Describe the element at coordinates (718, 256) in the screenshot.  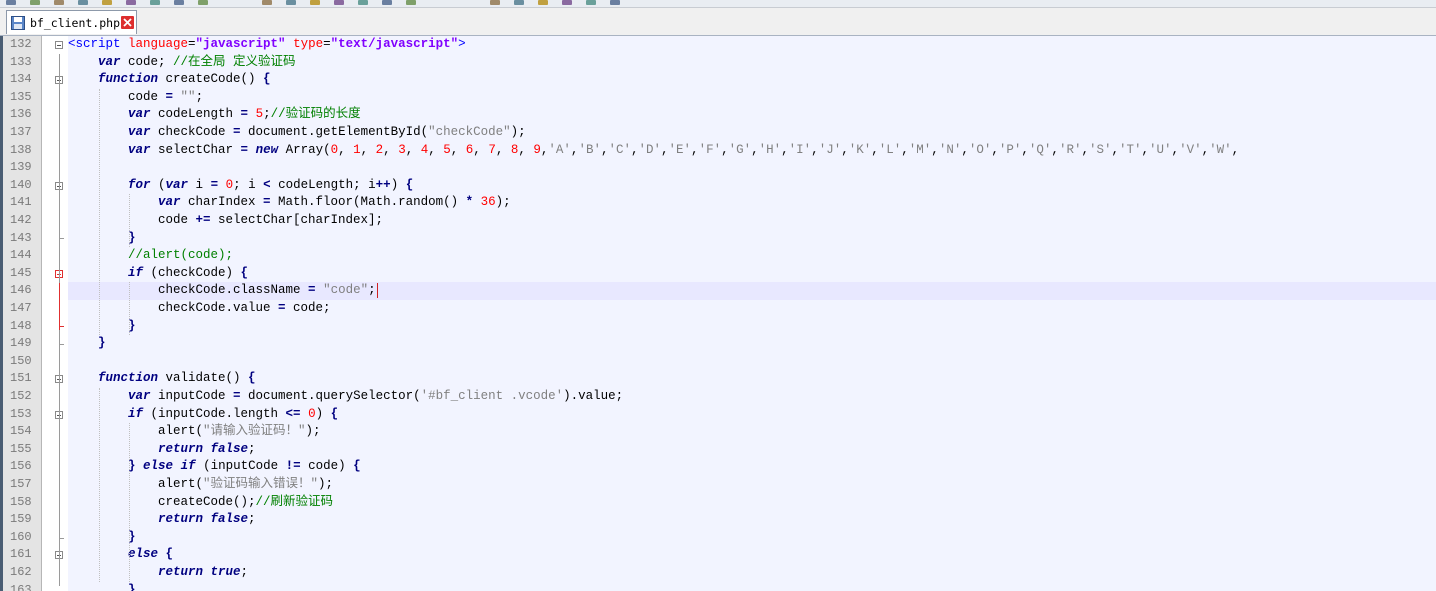
I see `code-line: 144 //alert(code);` at that location.